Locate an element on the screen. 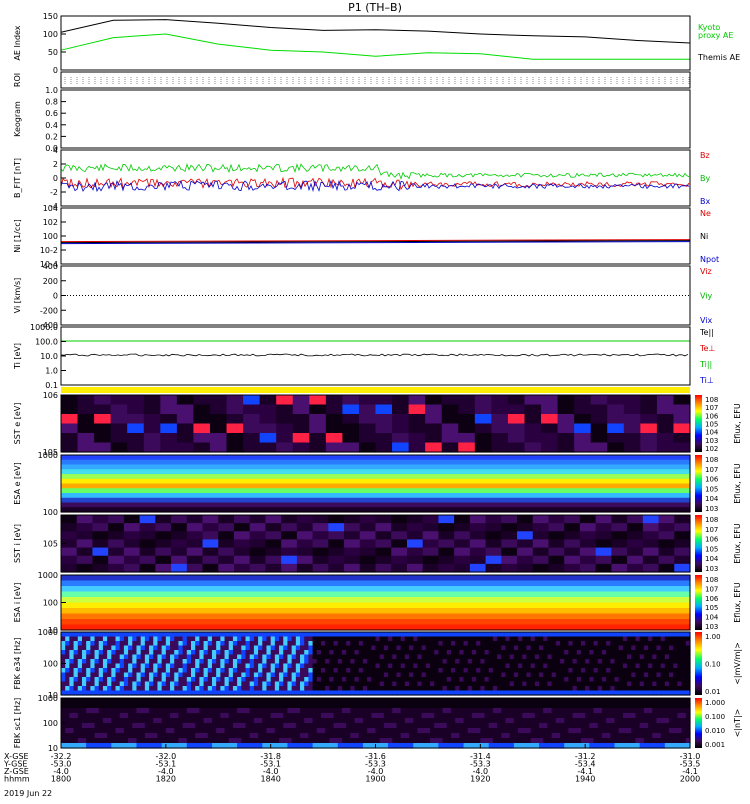  ti-te-line is located at coordinates (374, 355).